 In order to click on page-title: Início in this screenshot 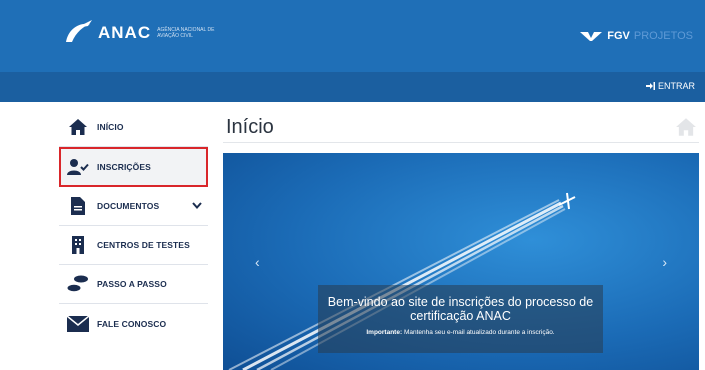, I will do `click(250, 127)`.